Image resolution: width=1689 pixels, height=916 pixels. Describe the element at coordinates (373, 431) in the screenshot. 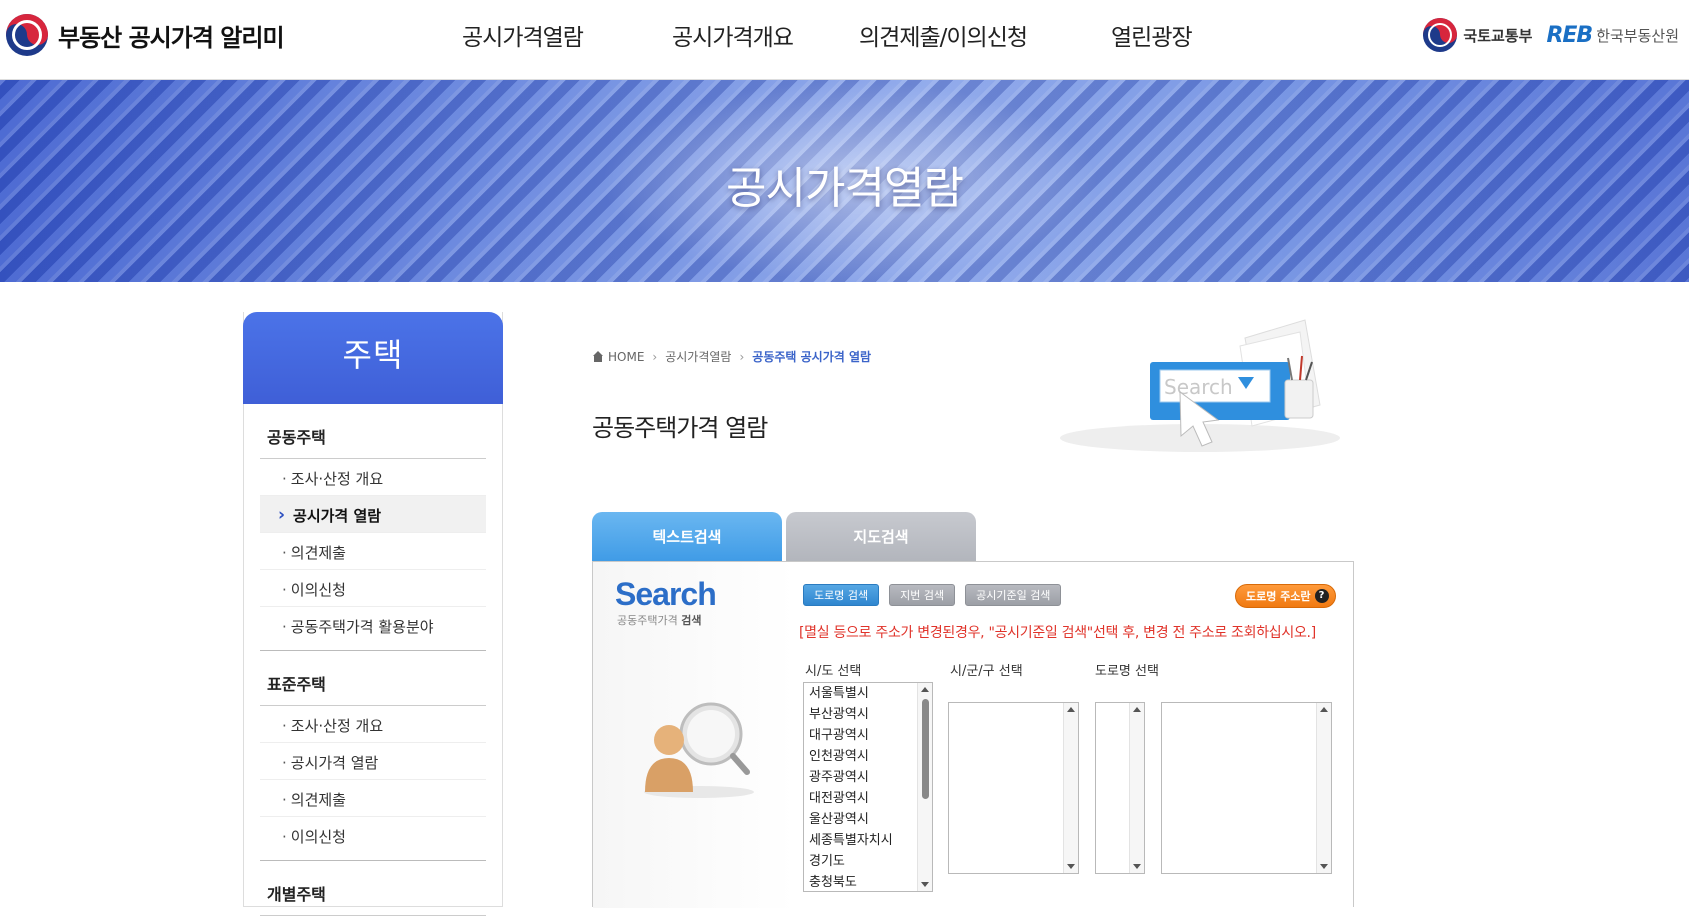

I see `sidebar-group-title: 공동주택` at that location.